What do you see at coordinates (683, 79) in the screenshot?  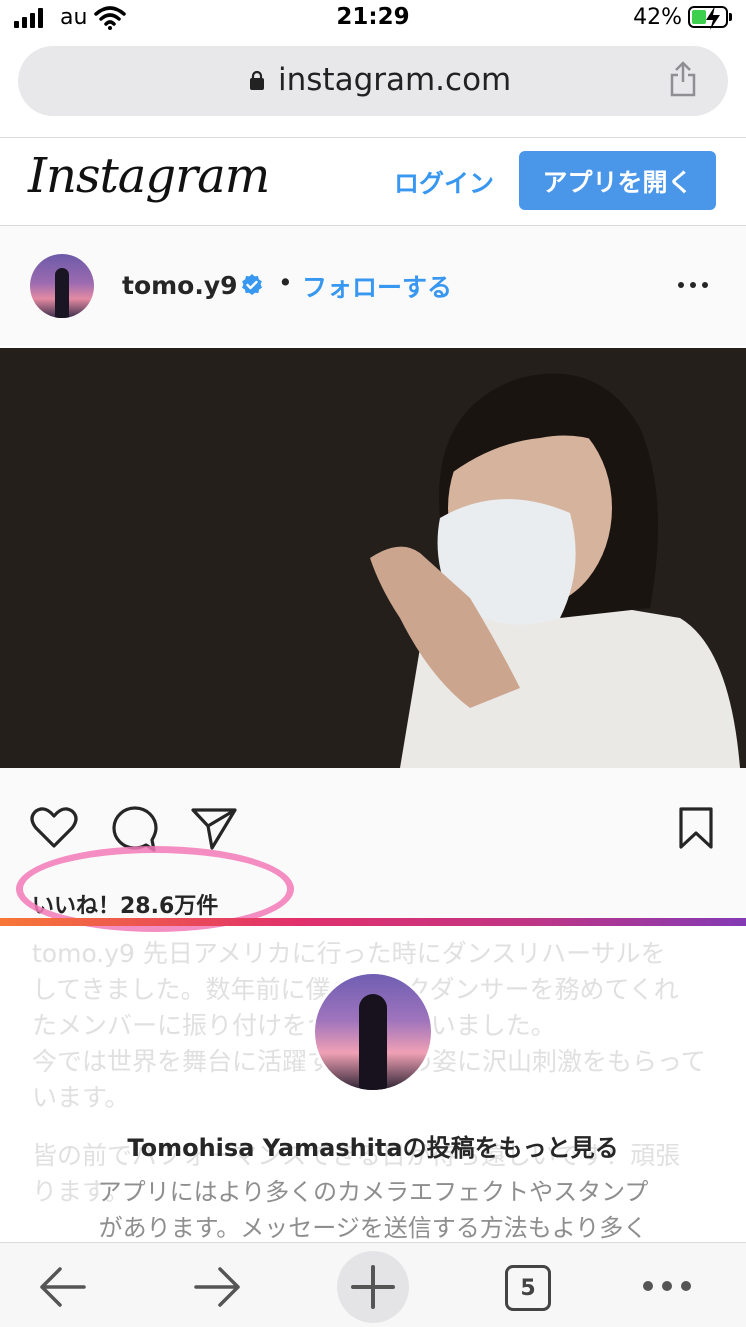 I see `share-icon` at bounding box center [683, 79].